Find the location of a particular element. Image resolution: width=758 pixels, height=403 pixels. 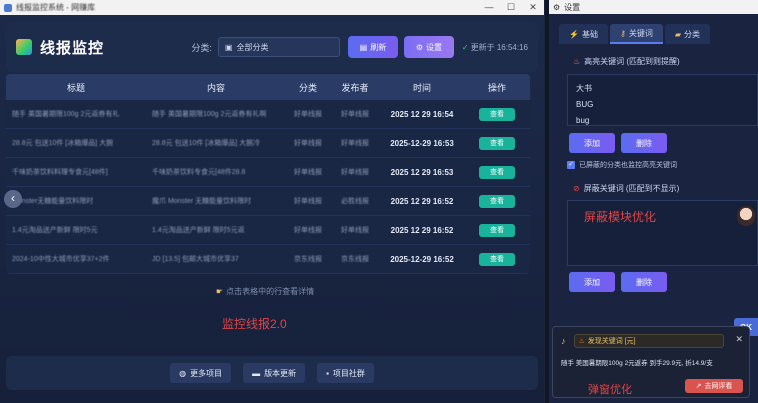

scroll-left-button: ‹ is located at coordinates (13, 199).